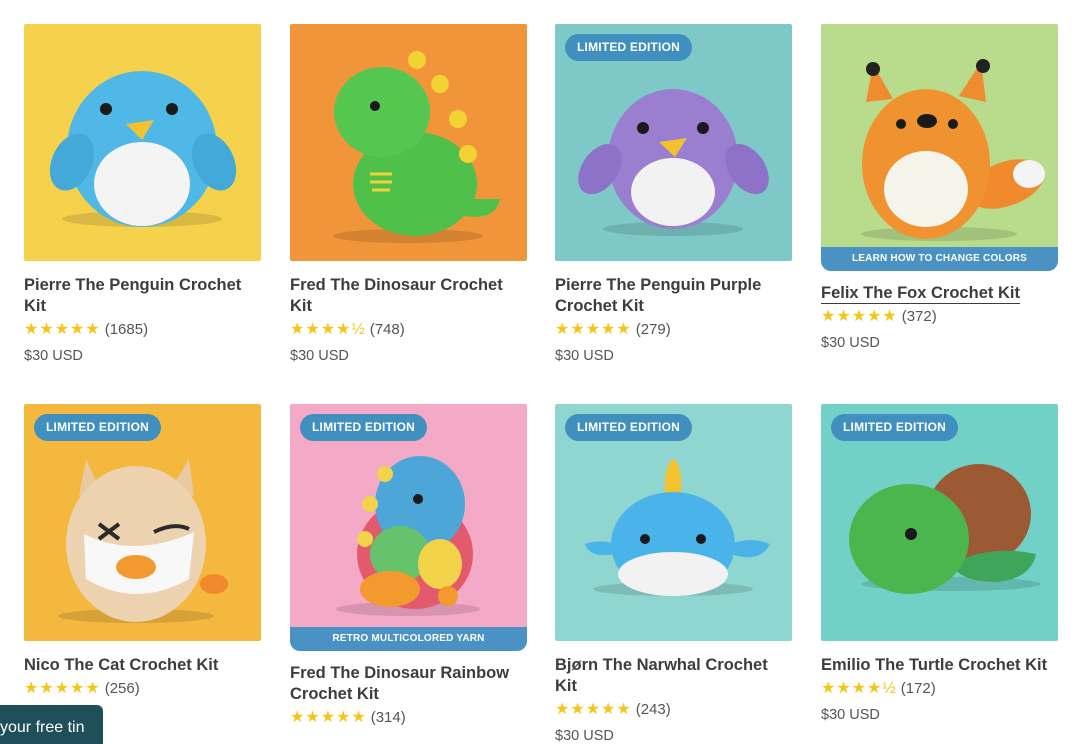 This screenshot has height=744, width=1080. I want to click on rating: ★★★★½ (172), so click(939, 688).